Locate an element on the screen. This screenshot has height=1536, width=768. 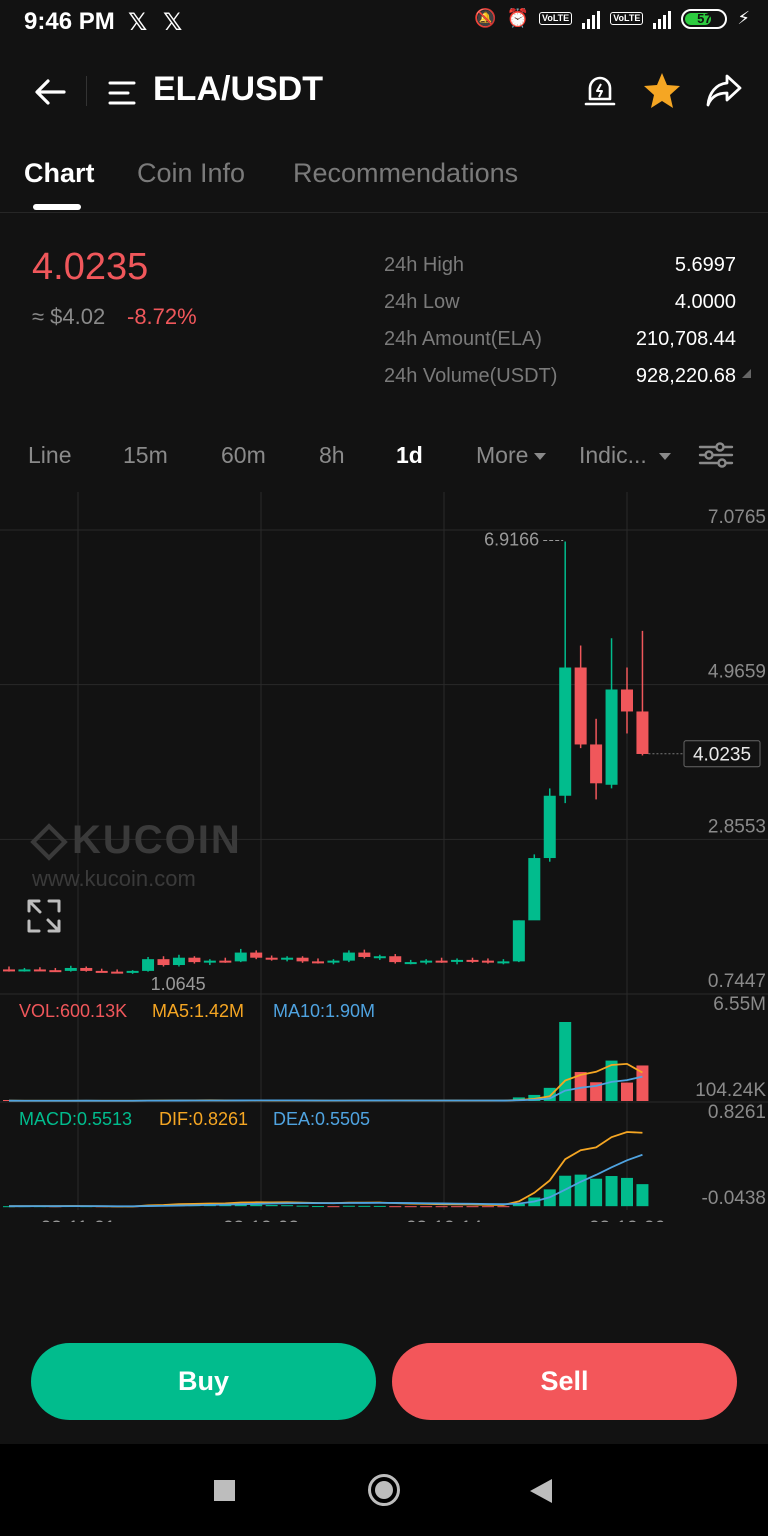
approx-usd: ≈ $4.02 is located at coordinates (69, 316).